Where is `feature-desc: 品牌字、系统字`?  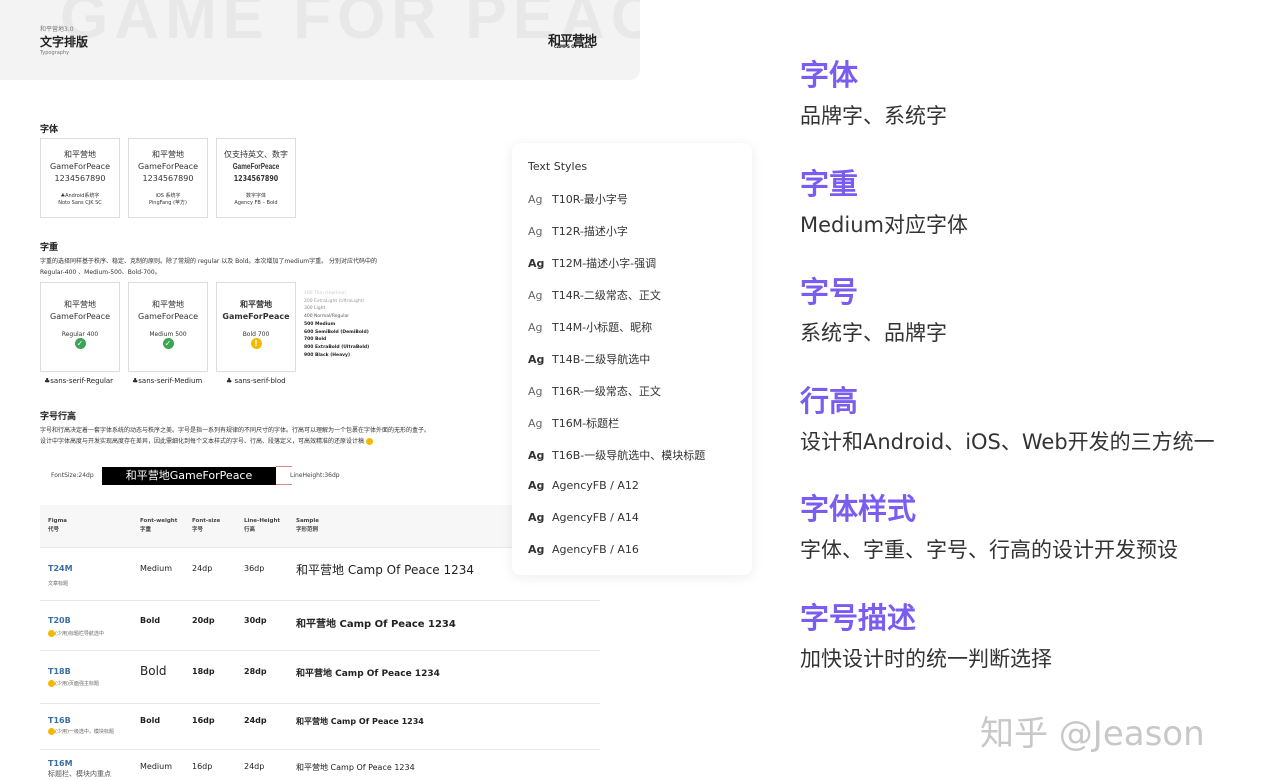
feature-desc: 品牌字、系统字 is located at coordinates (873, 116).